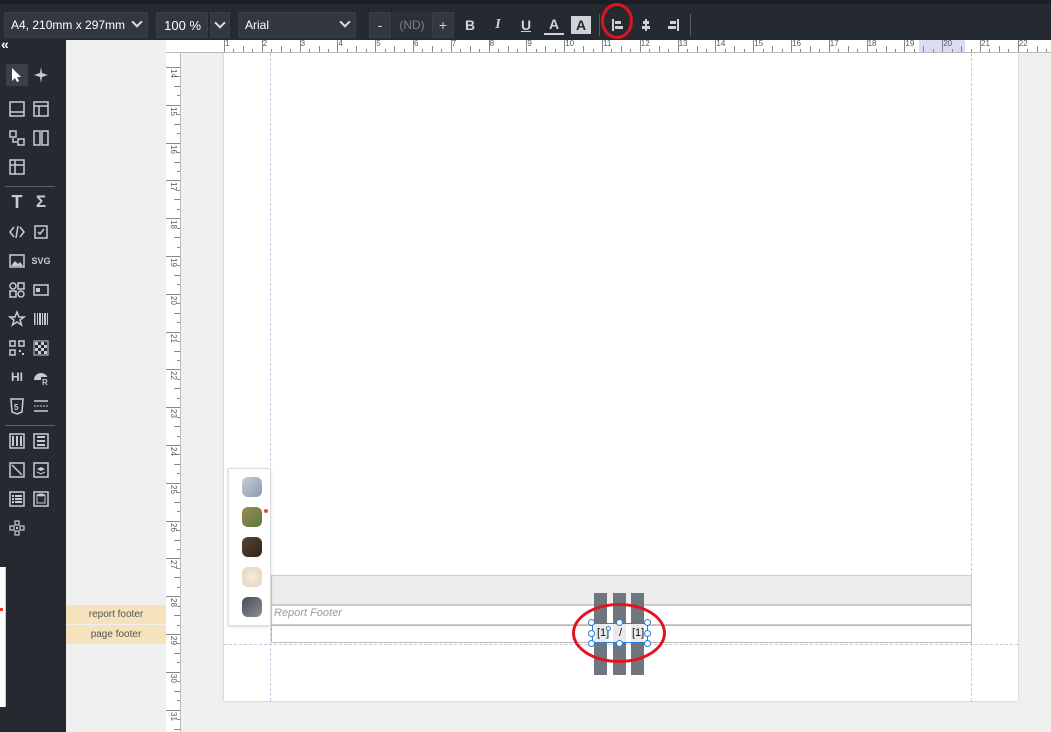  I want to click on html5-icon: 5, so click(17, 406).